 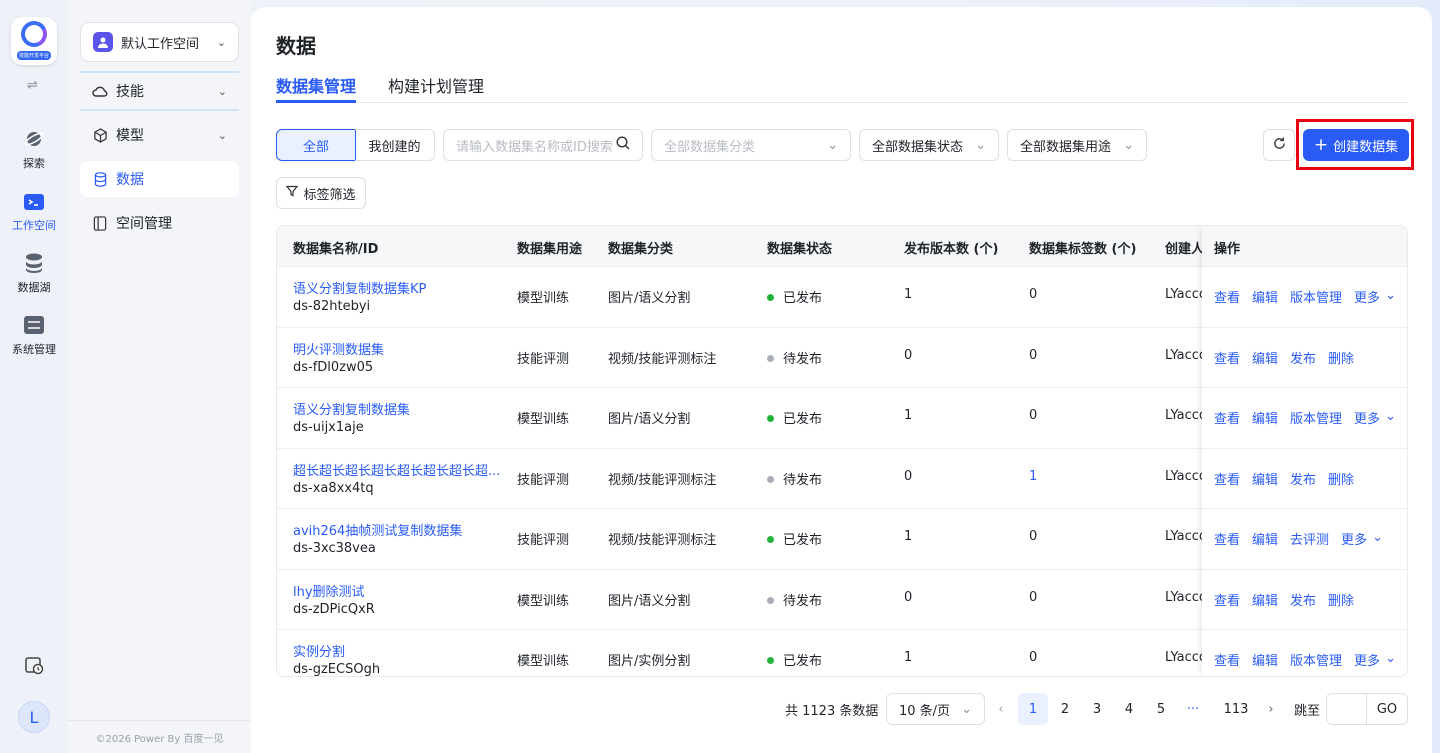 I want to click on sidebar-item-space-management: 空间管理, so click(x=159, y=223).